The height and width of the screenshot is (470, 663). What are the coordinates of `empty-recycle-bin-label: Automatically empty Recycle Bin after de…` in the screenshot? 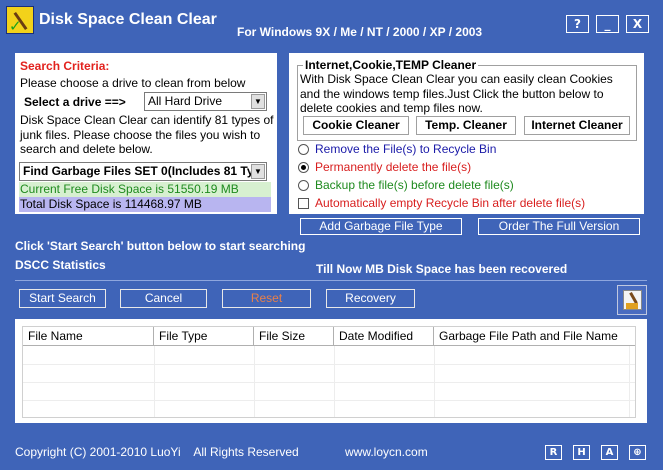 It's located at (450, 203).